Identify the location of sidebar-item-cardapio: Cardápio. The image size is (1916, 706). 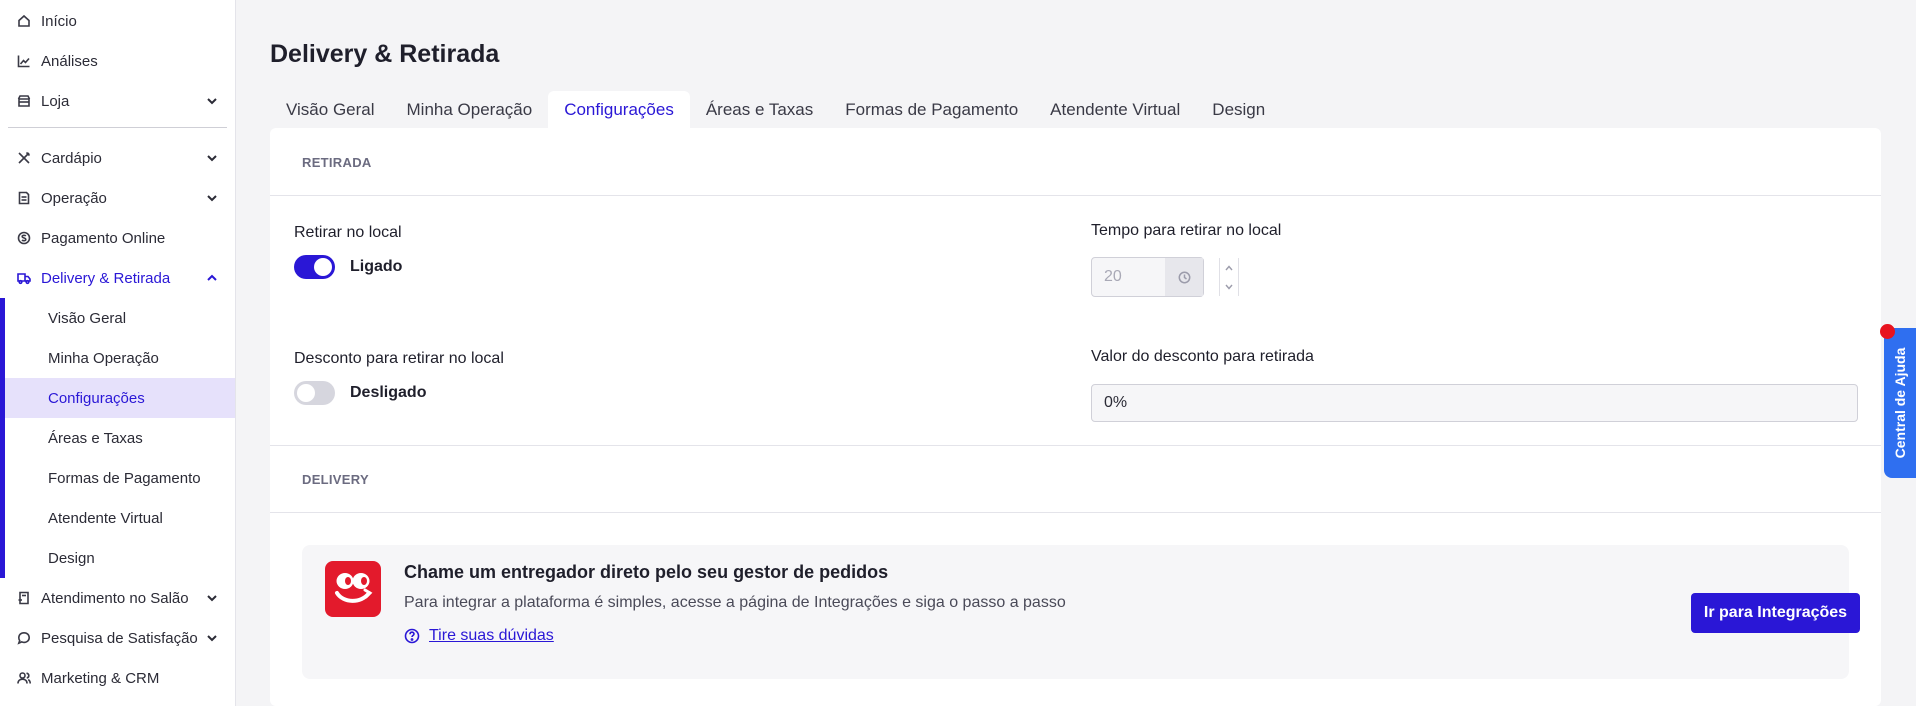
(117, 158).